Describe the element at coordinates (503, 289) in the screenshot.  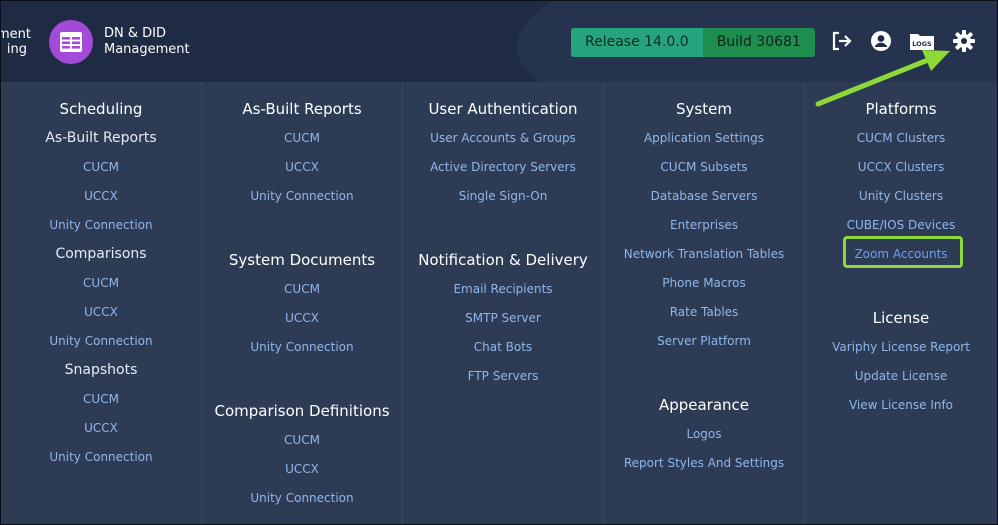
I see `link-email-recipients: Email Recipients` at that location.